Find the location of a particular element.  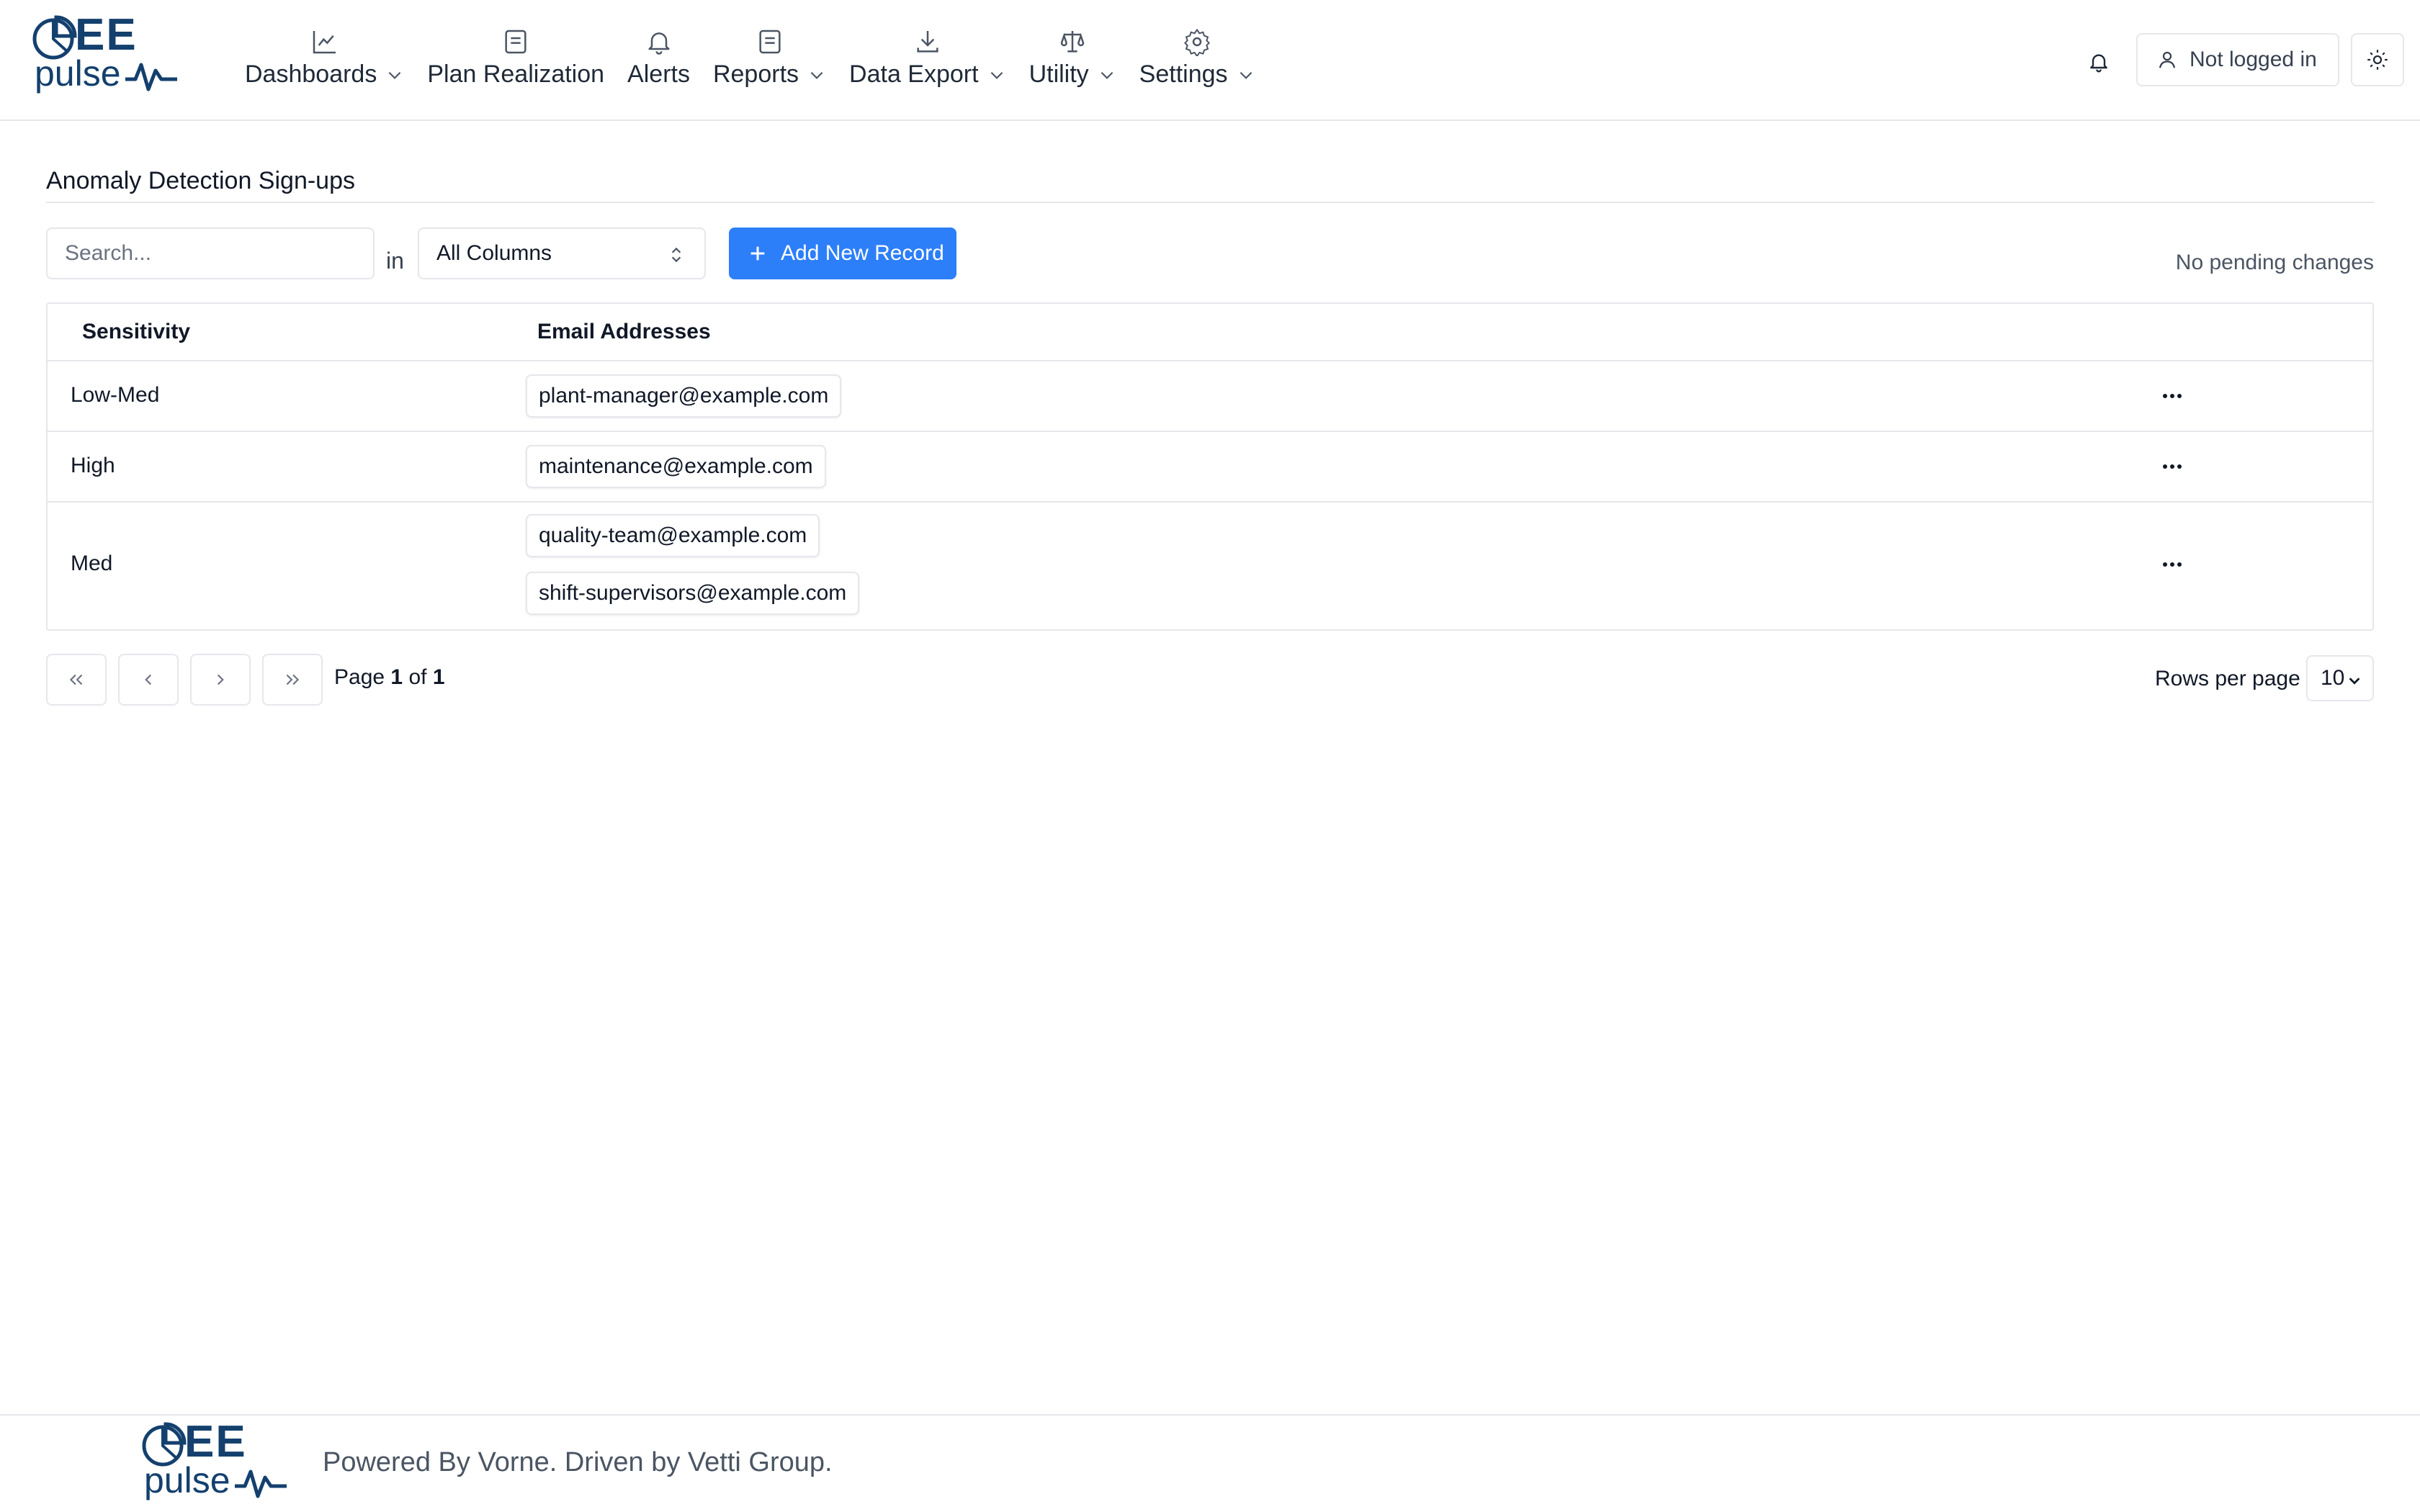

chevrons-right-icon is located at coordinates (293, 679).